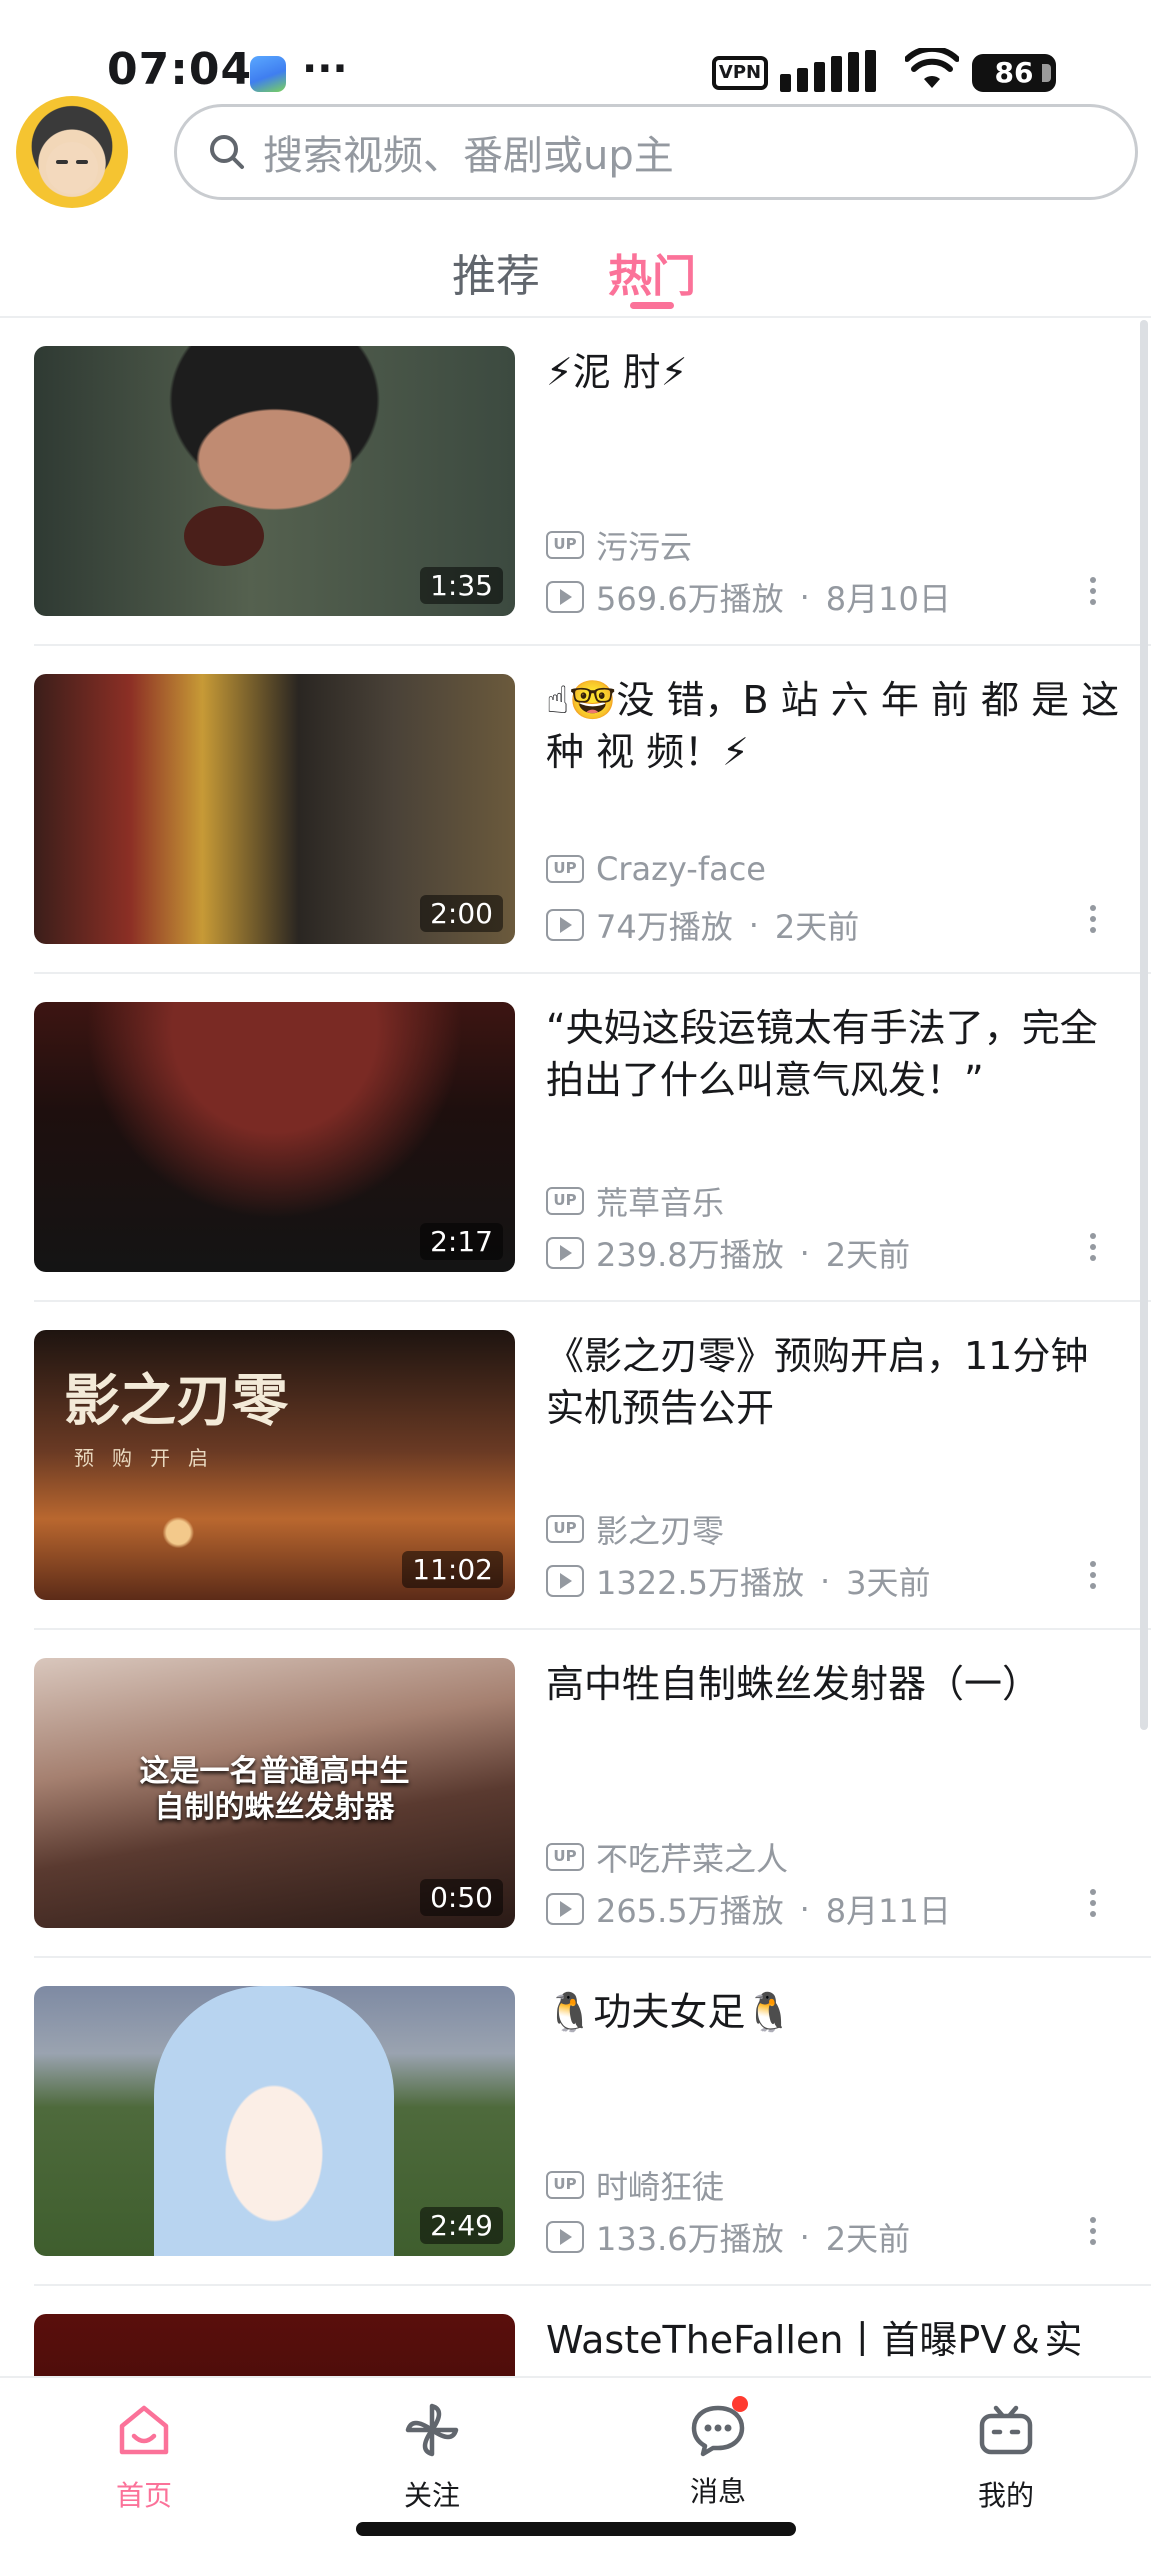  What do you see at coordinates (575, 482) in the screenshot?
I see `video-card: 1:35 ⚡泥 肘⚡ UP 污污云 569.6万播放 · 8月10日` at bounding box center [575, 482].